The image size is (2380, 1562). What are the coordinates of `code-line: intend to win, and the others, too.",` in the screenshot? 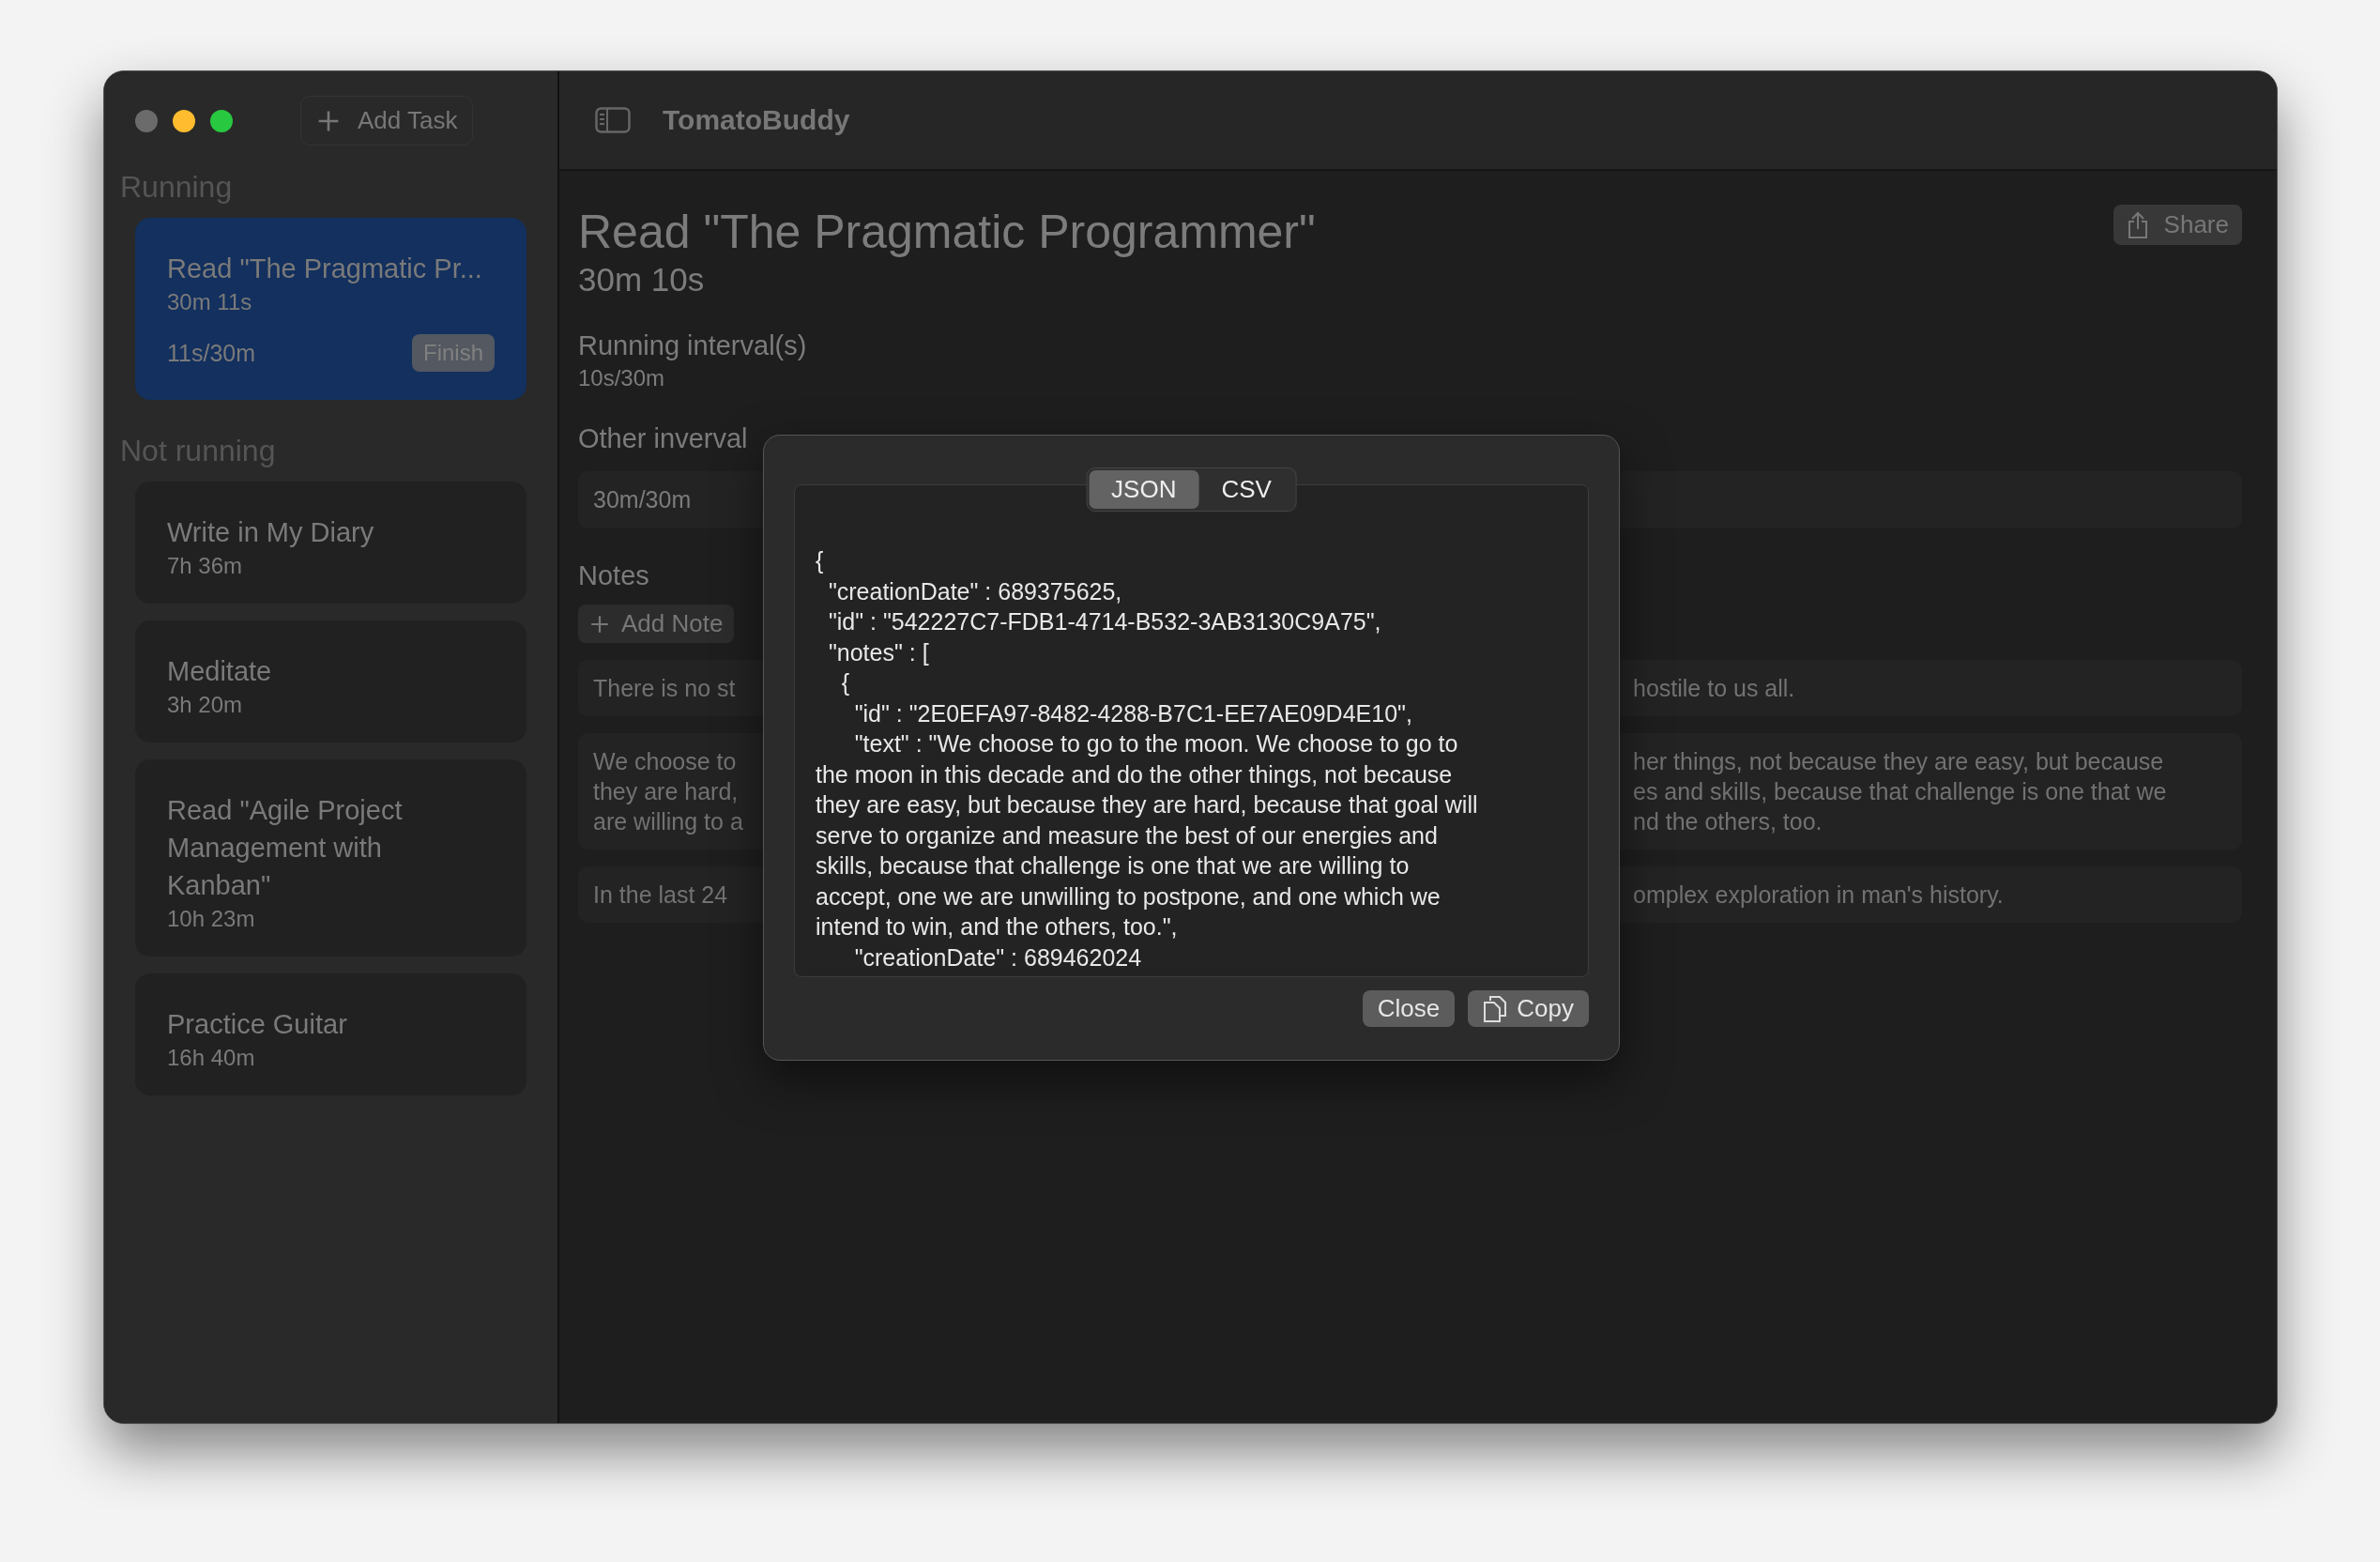 It's located at (997, 927).